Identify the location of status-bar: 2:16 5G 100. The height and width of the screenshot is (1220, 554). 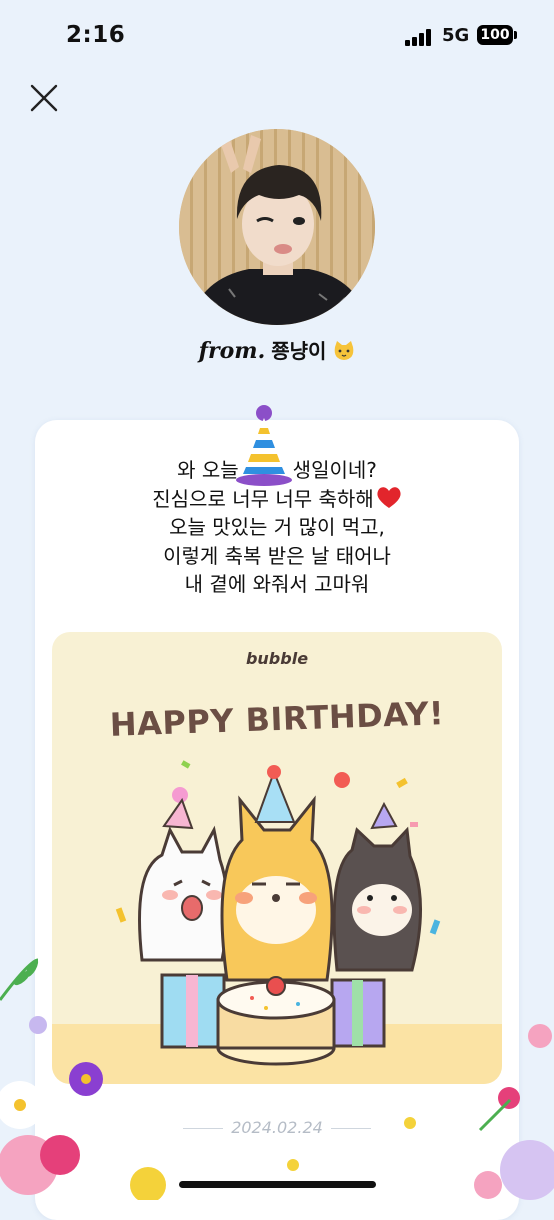
(277, 35).